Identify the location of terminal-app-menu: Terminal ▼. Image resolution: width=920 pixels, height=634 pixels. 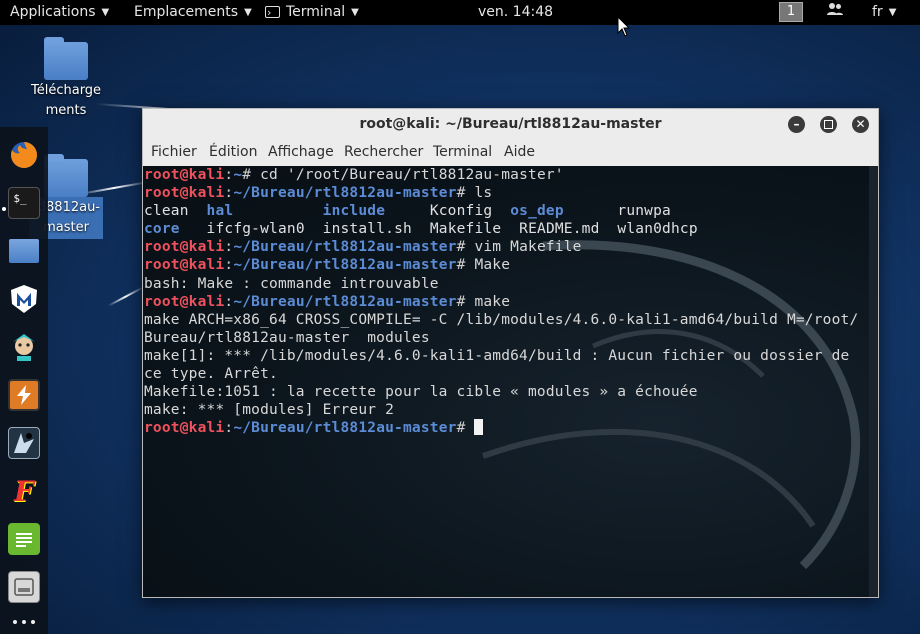
(312, 12).